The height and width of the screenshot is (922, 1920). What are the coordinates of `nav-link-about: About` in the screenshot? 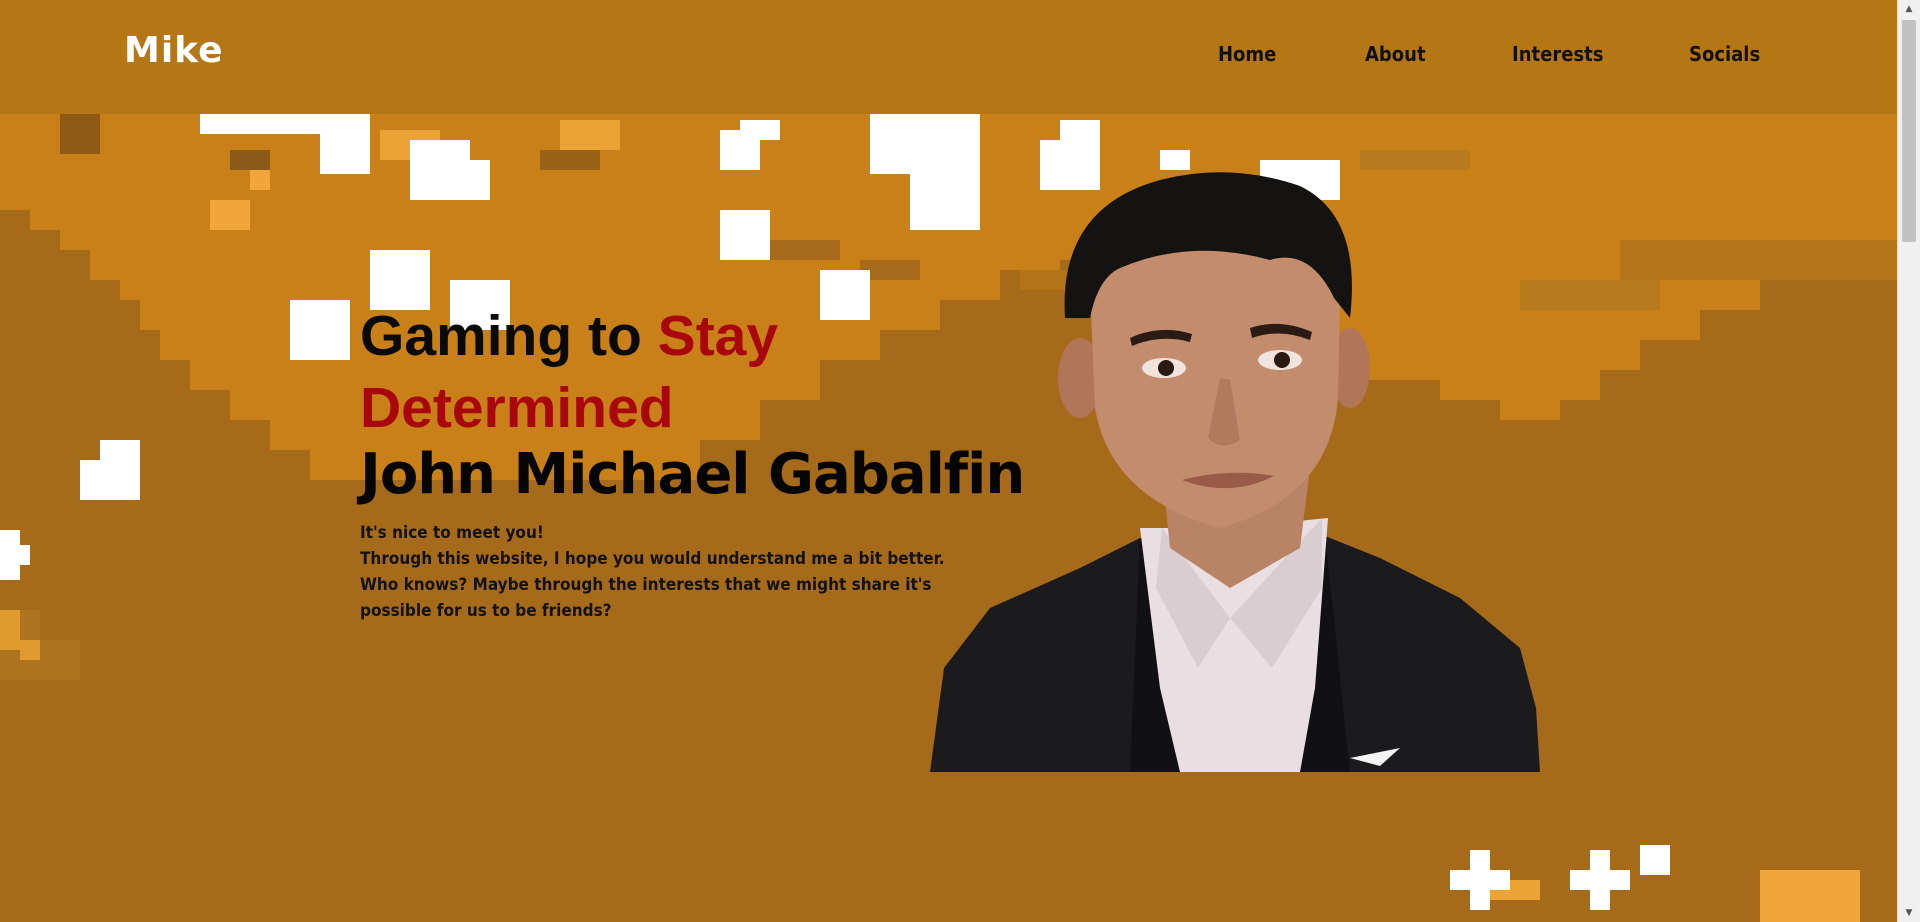 It's located at (1395, 54).